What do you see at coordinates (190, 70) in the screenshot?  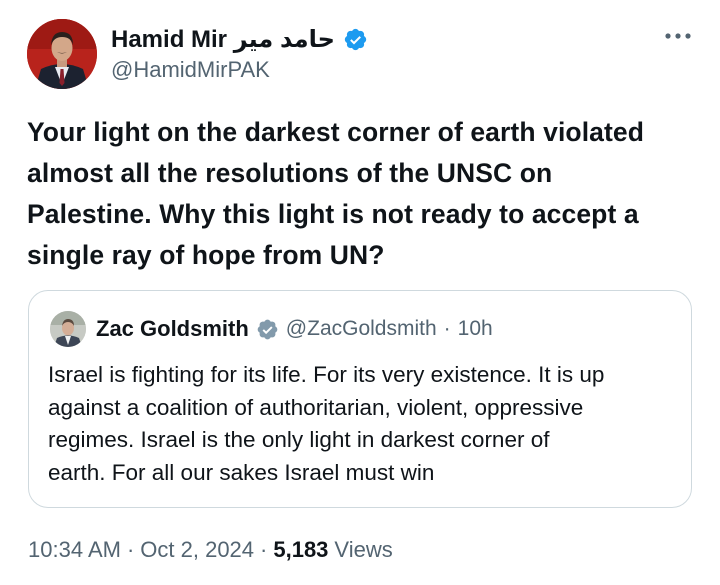 I see `author-handle: @HamidMirPAK` at bounding box center [190, 70].